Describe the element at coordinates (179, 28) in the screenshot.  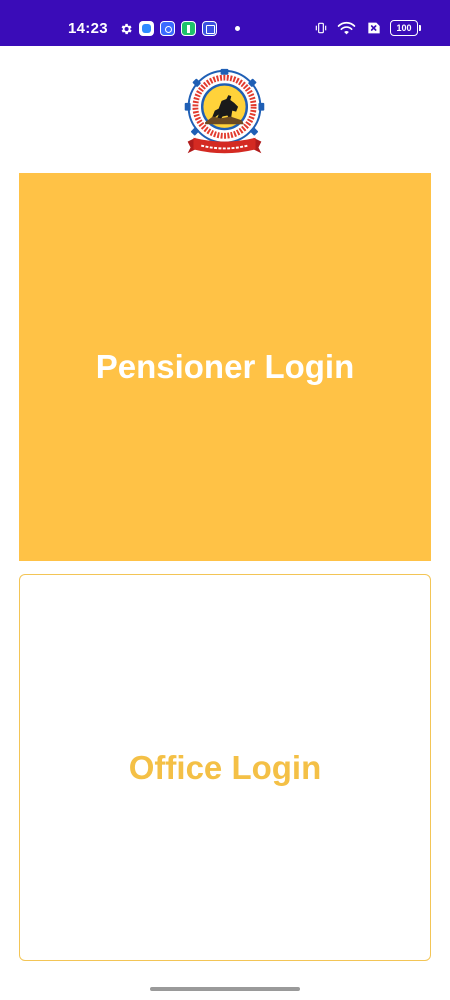
I see `notification-icons` at that location.